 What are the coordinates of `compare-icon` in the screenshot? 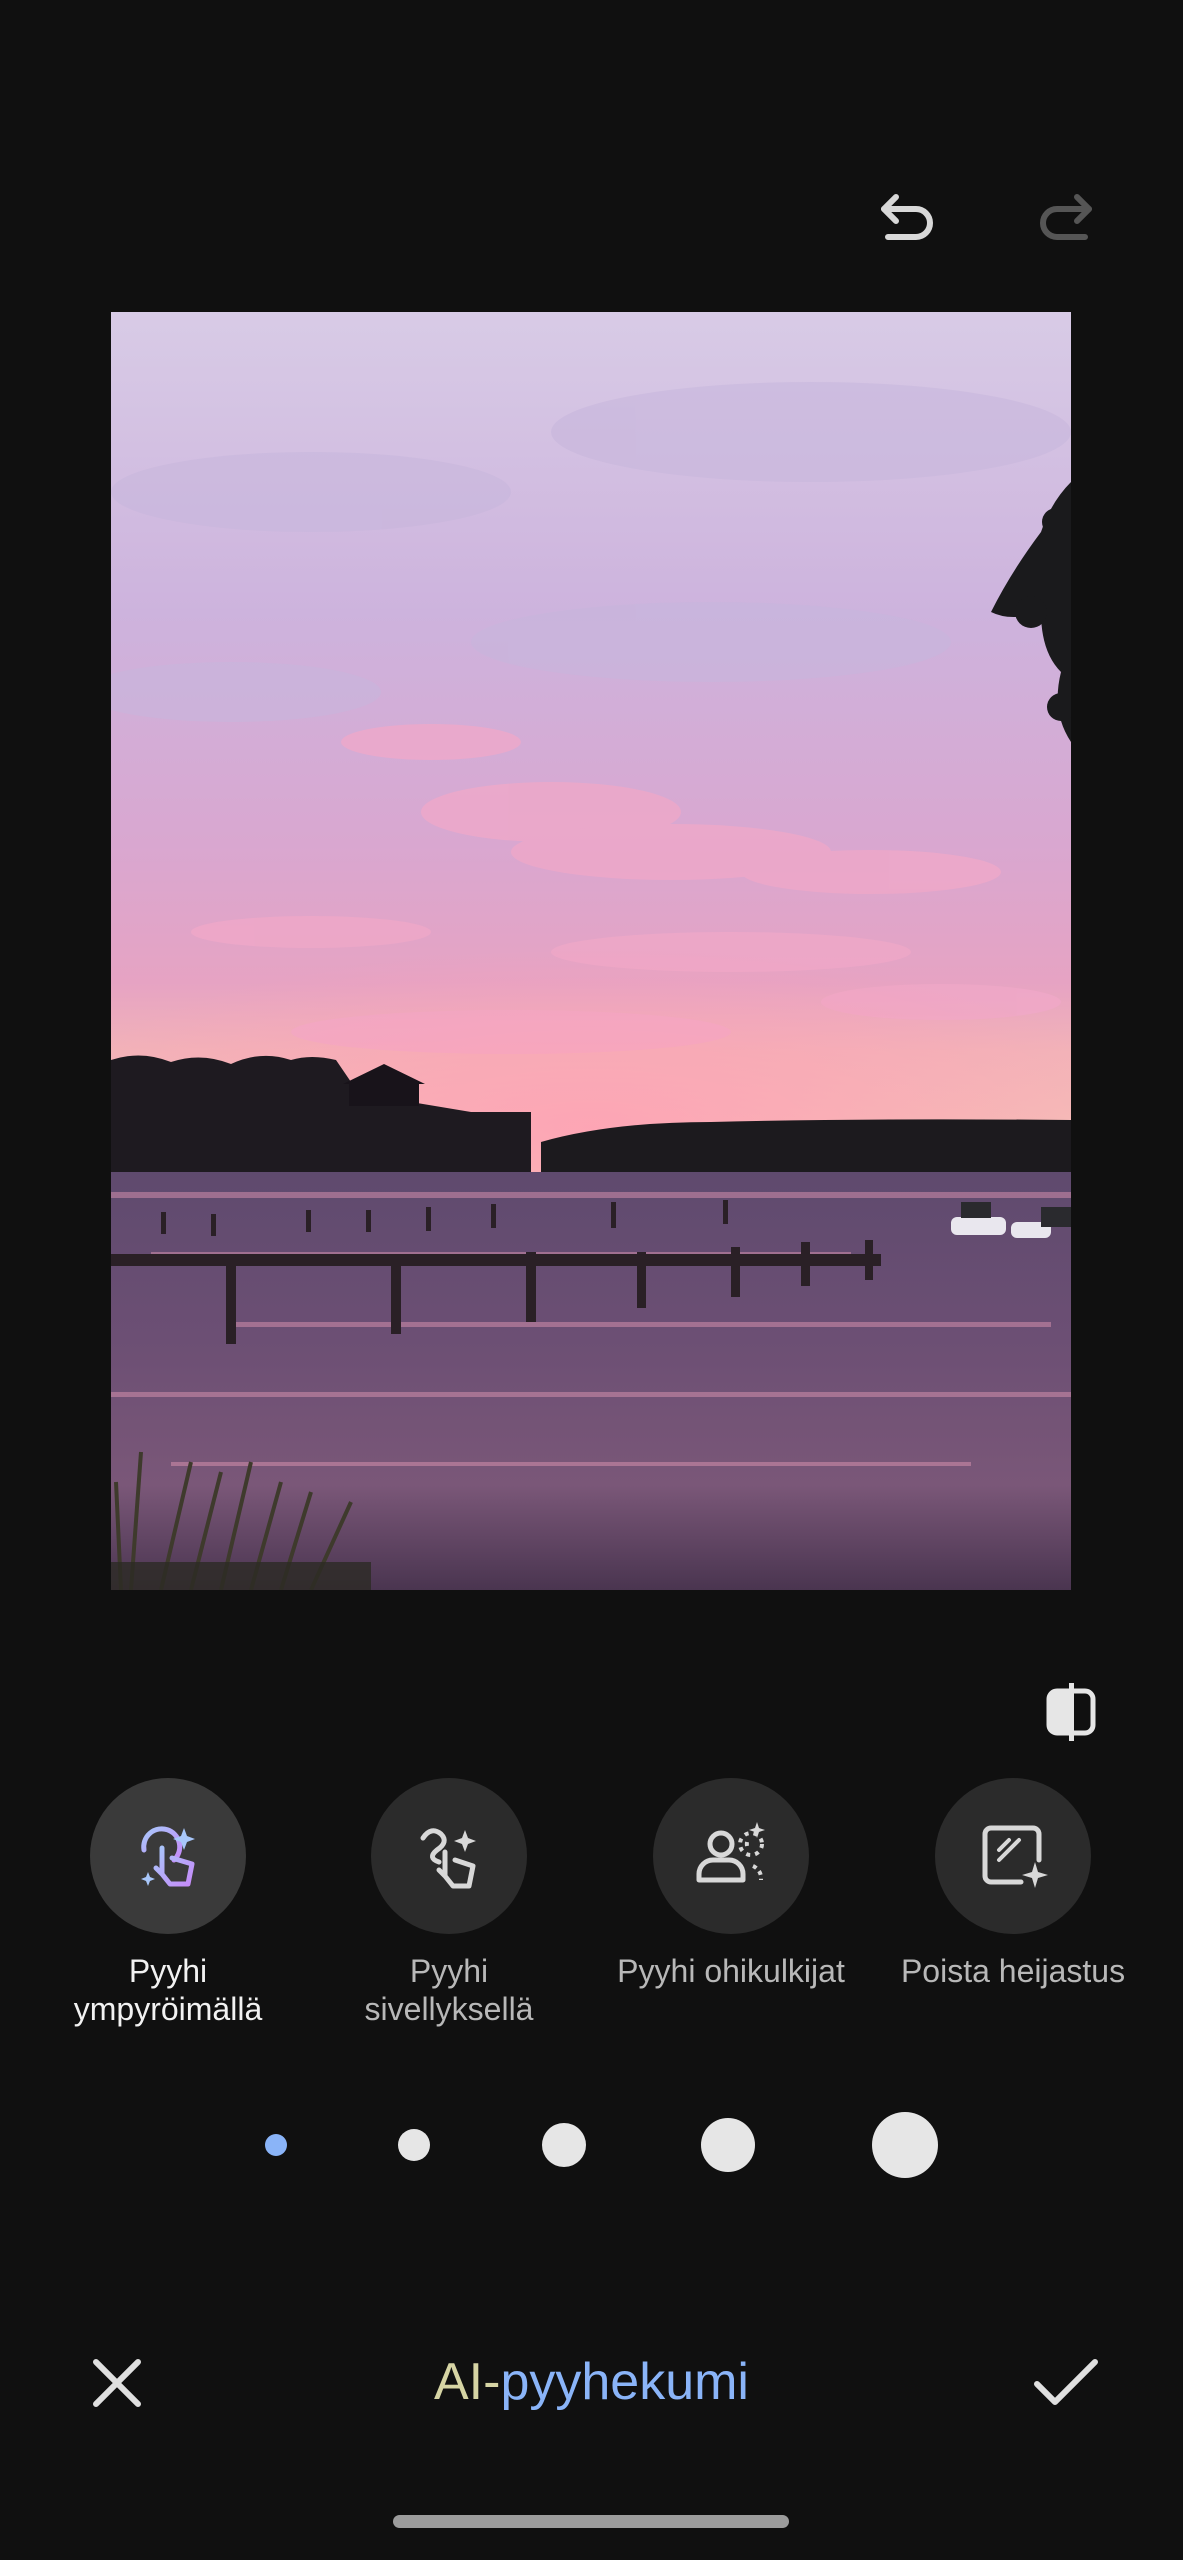 It's located at (1071, 1712).